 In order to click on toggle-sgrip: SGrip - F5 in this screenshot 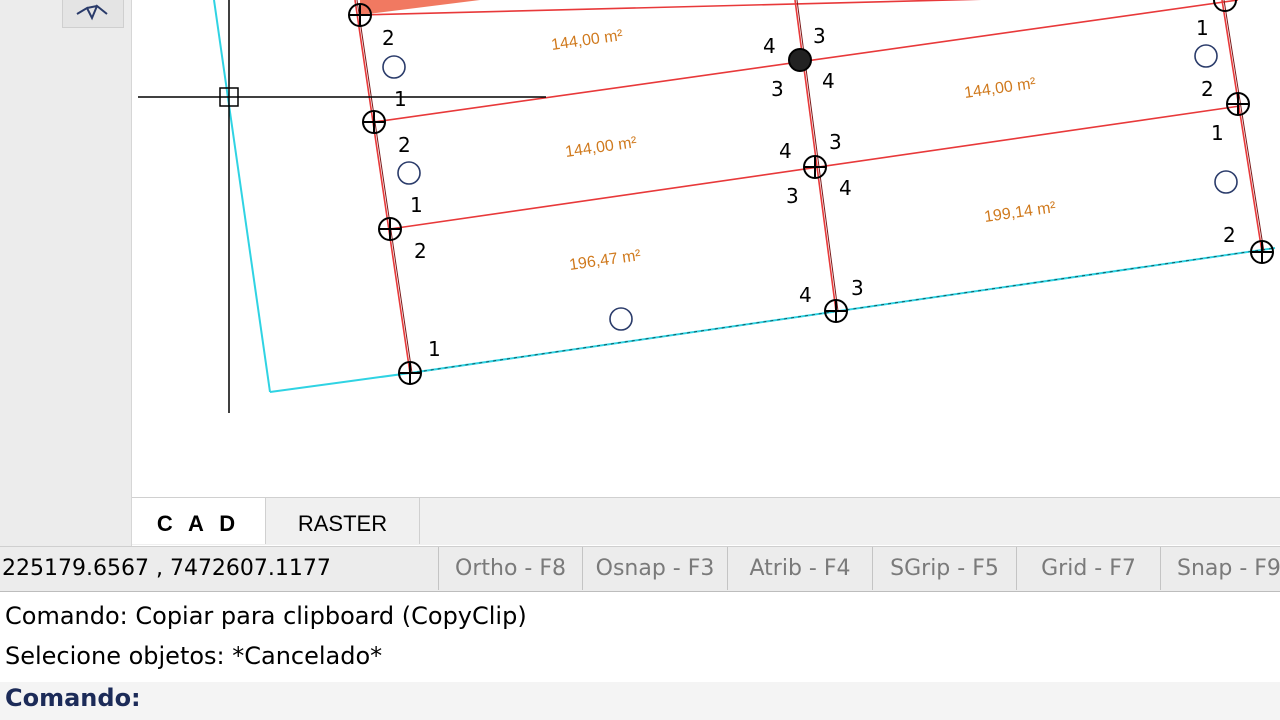, I will do `click(944, 568)`.